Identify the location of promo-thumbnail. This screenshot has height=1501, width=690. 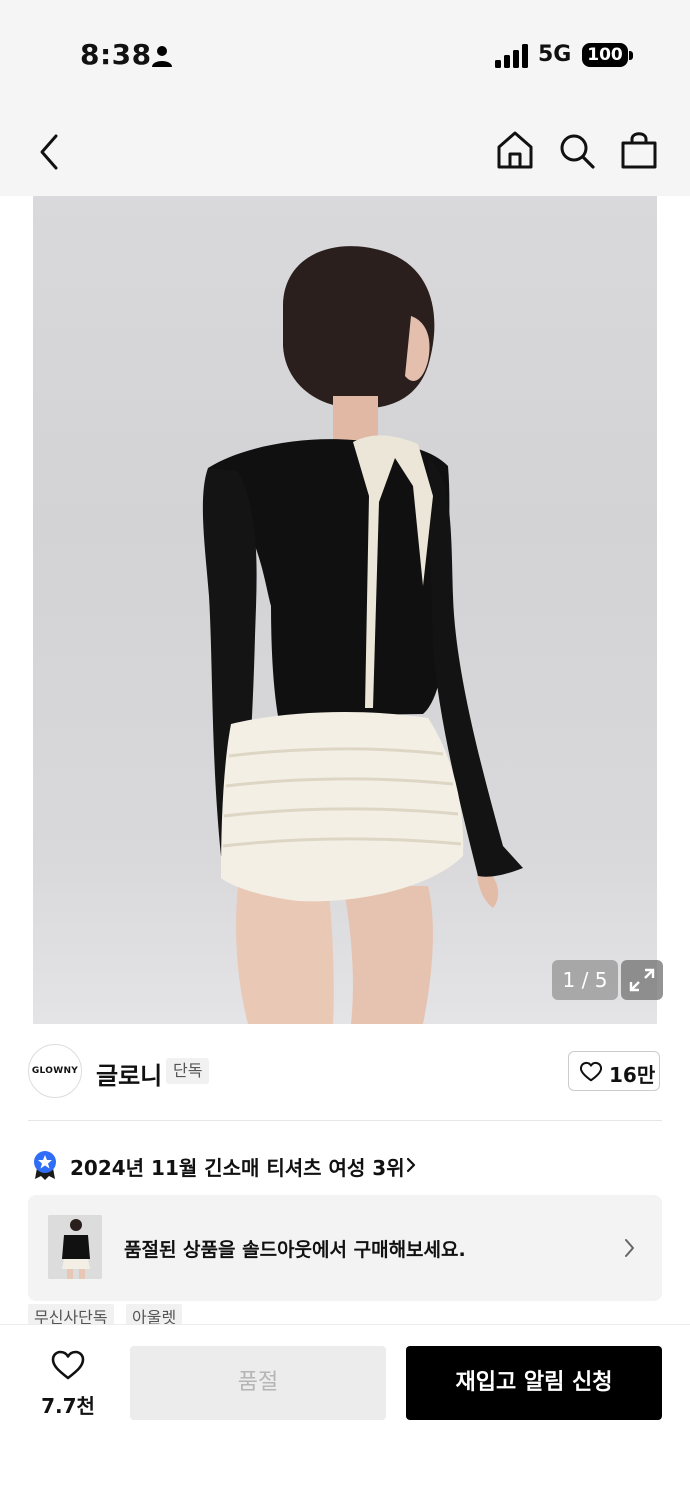
(75, 1247).